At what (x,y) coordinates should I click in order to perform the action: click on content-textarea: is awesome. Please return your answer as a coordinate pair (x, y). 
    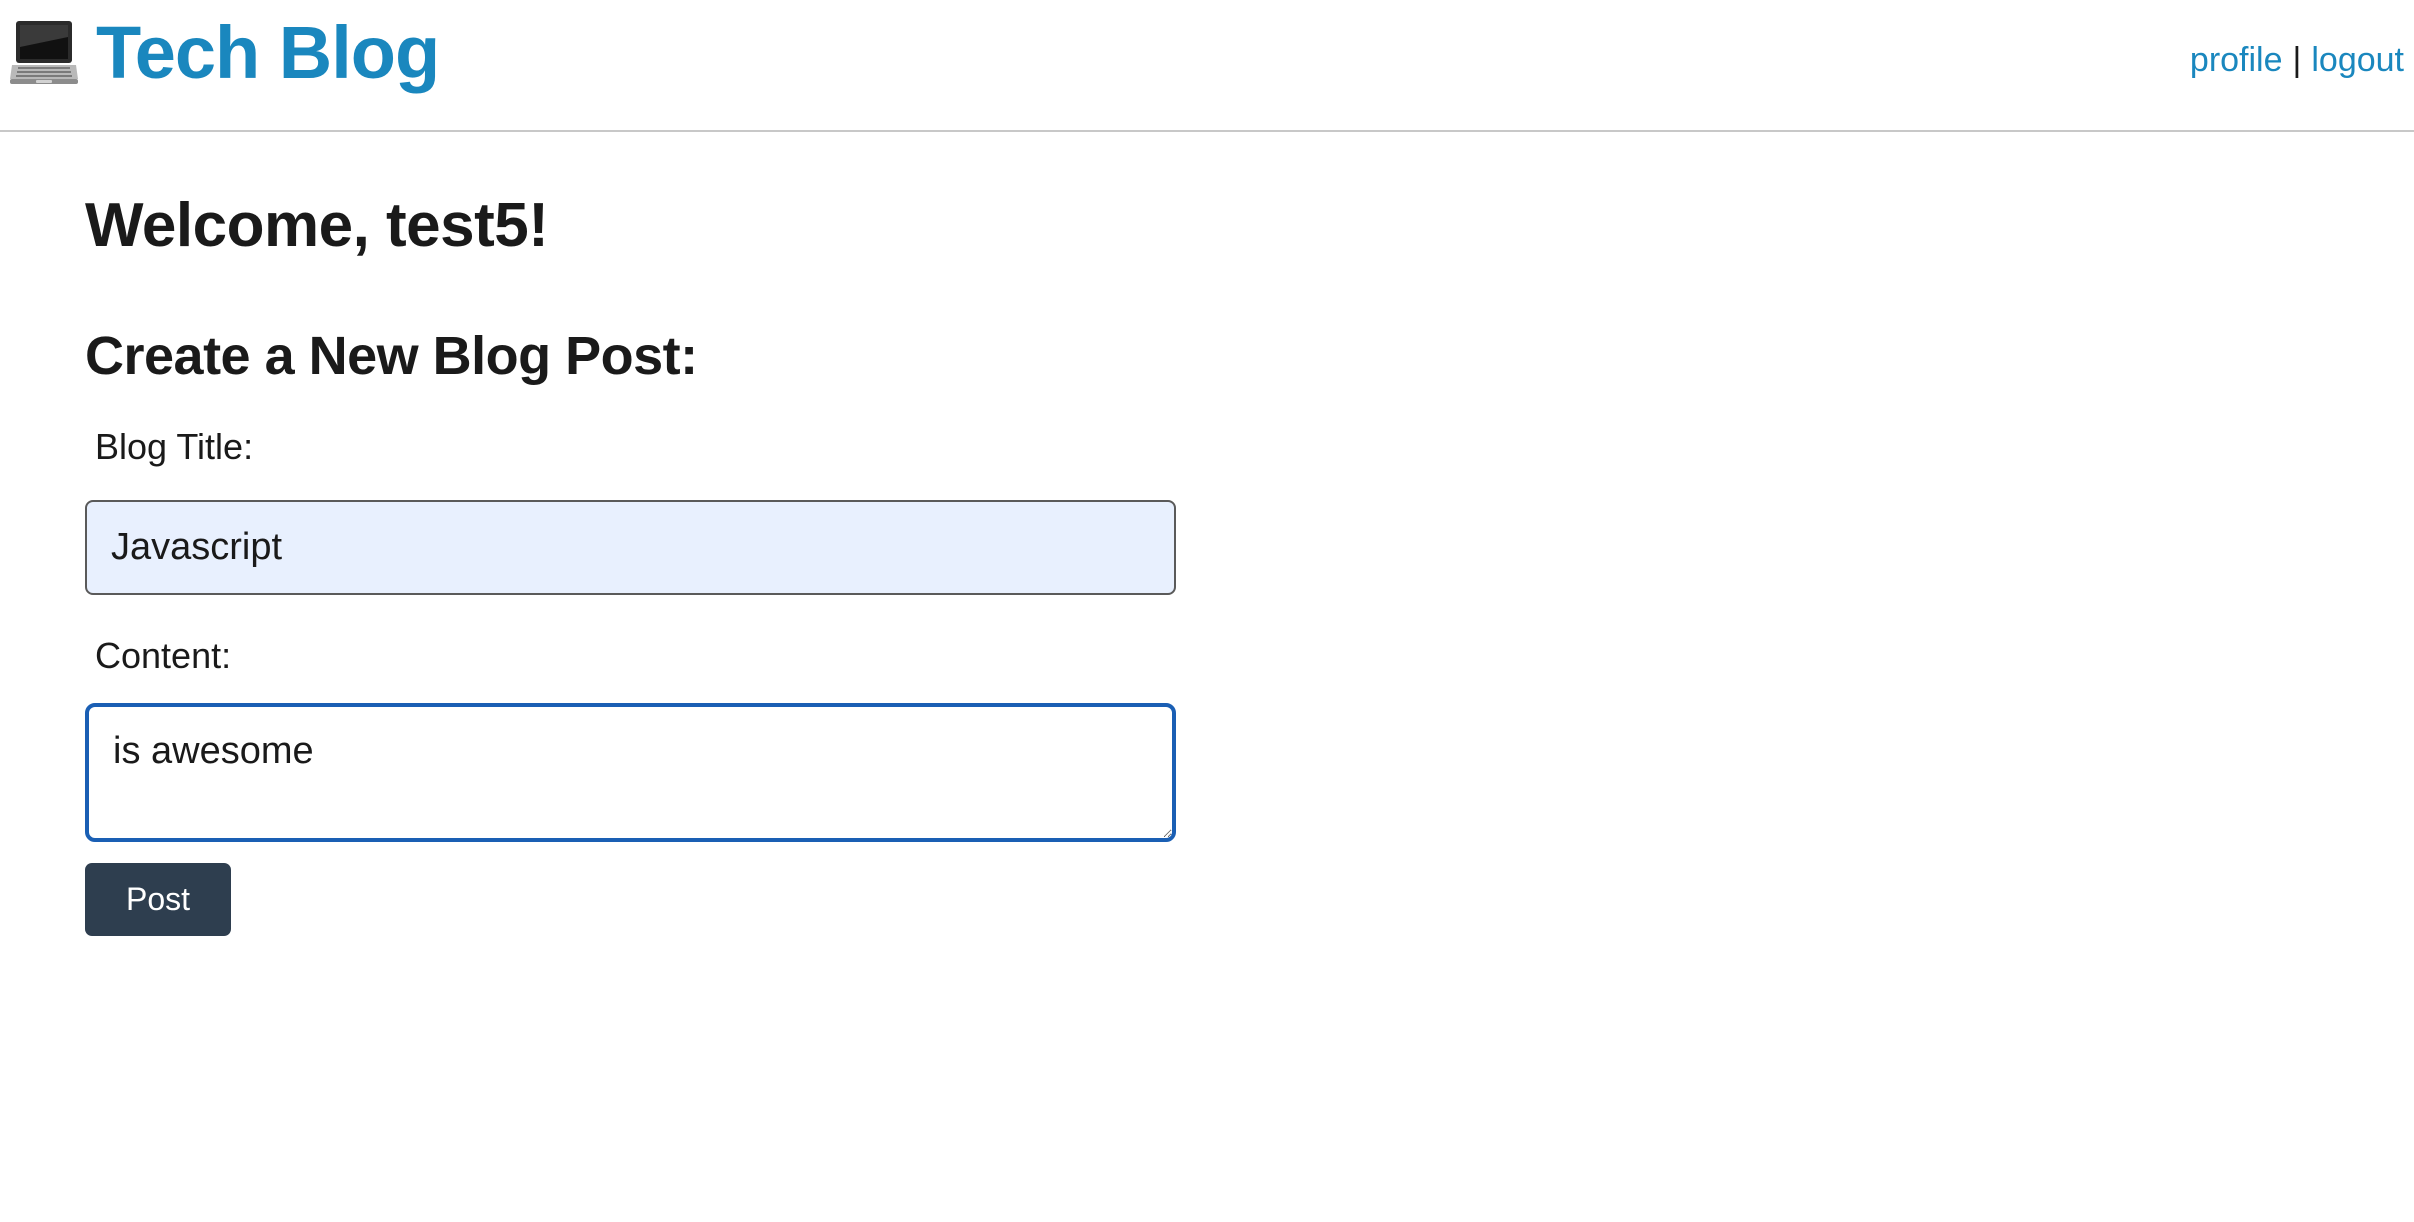
    Looking at the image, I should click on (630, 772).